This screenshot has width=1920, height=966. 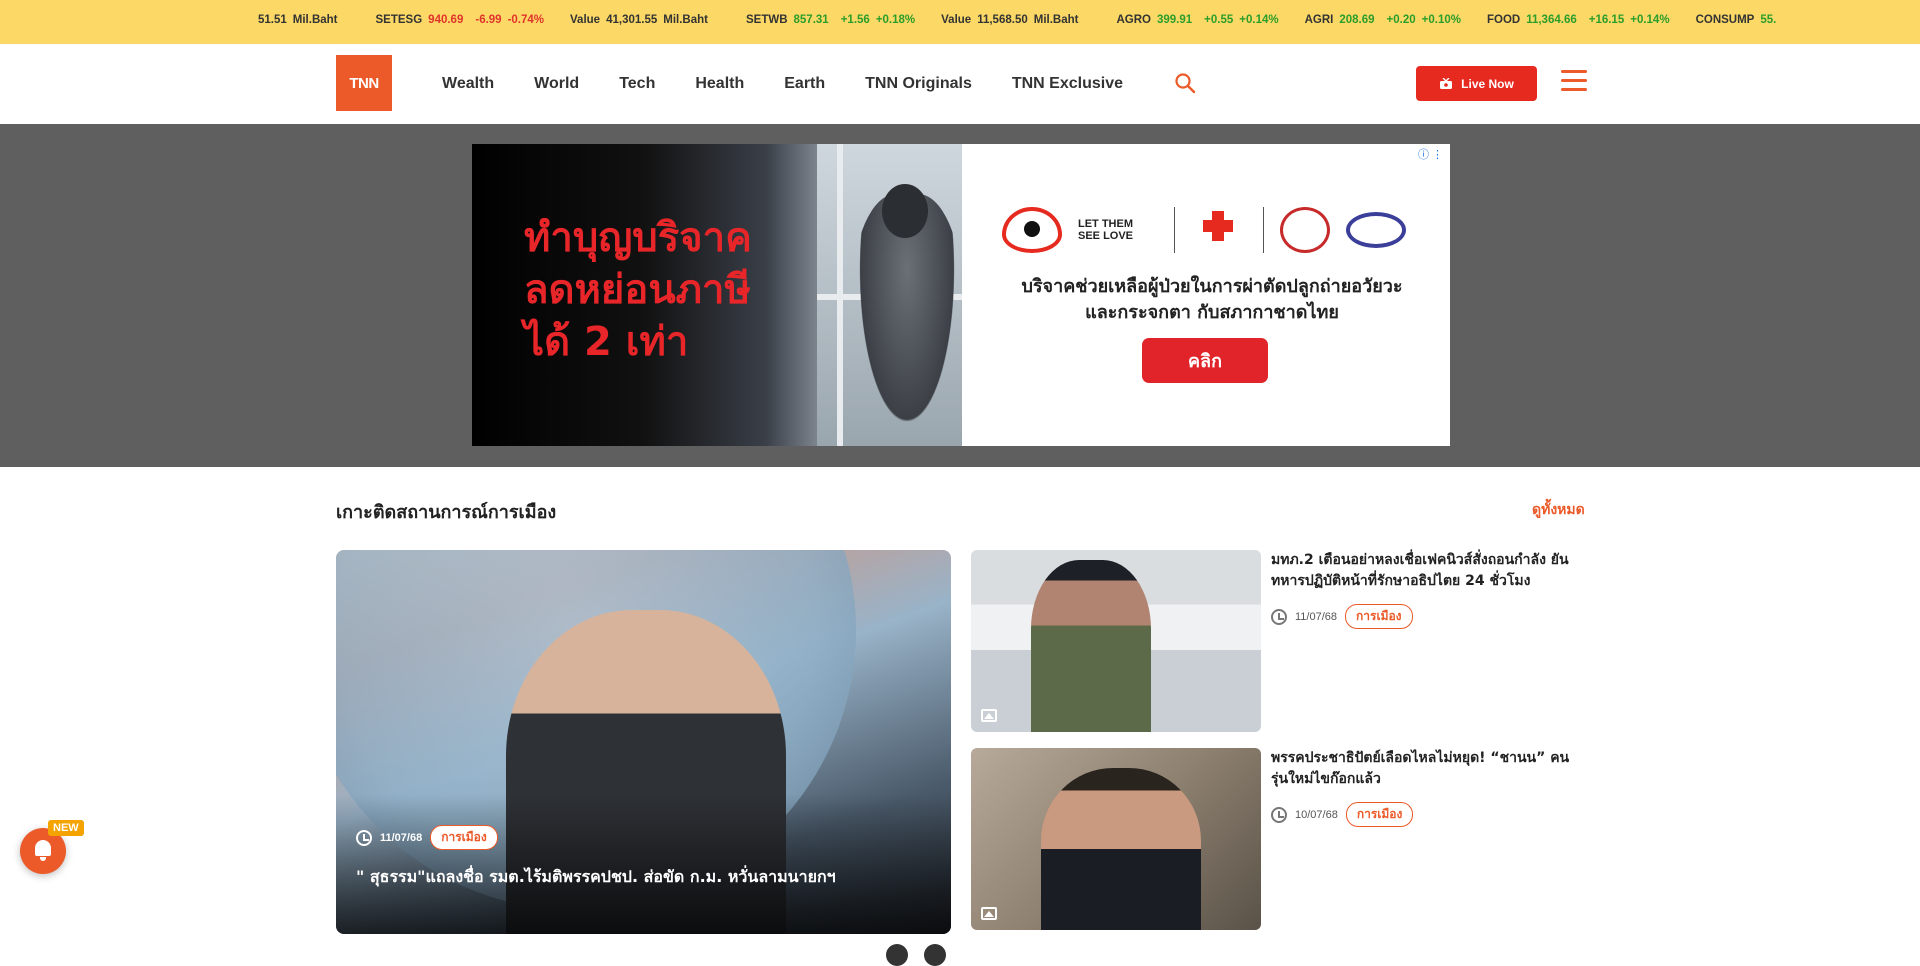 I want to click on ticker-value: 857.31, so click(x=811, y=20).